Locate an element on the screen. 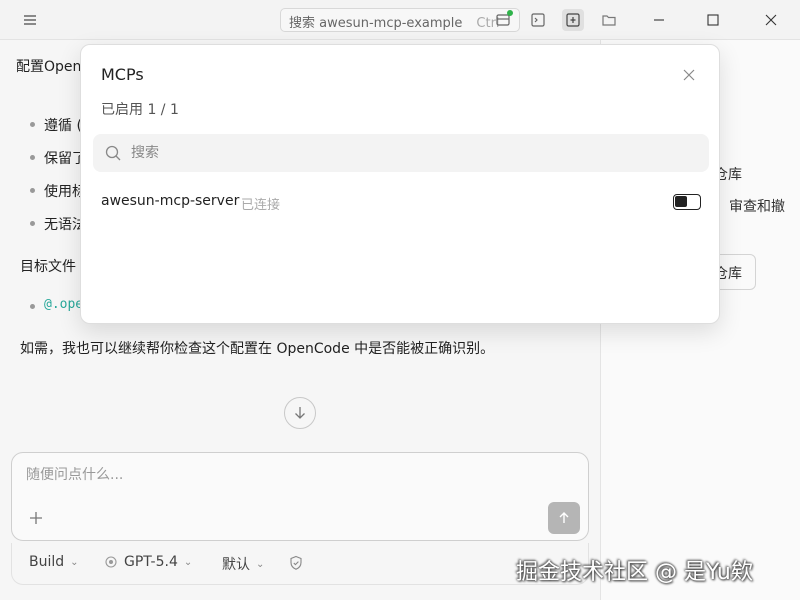  review-icon is located at coordinates (503, 20).